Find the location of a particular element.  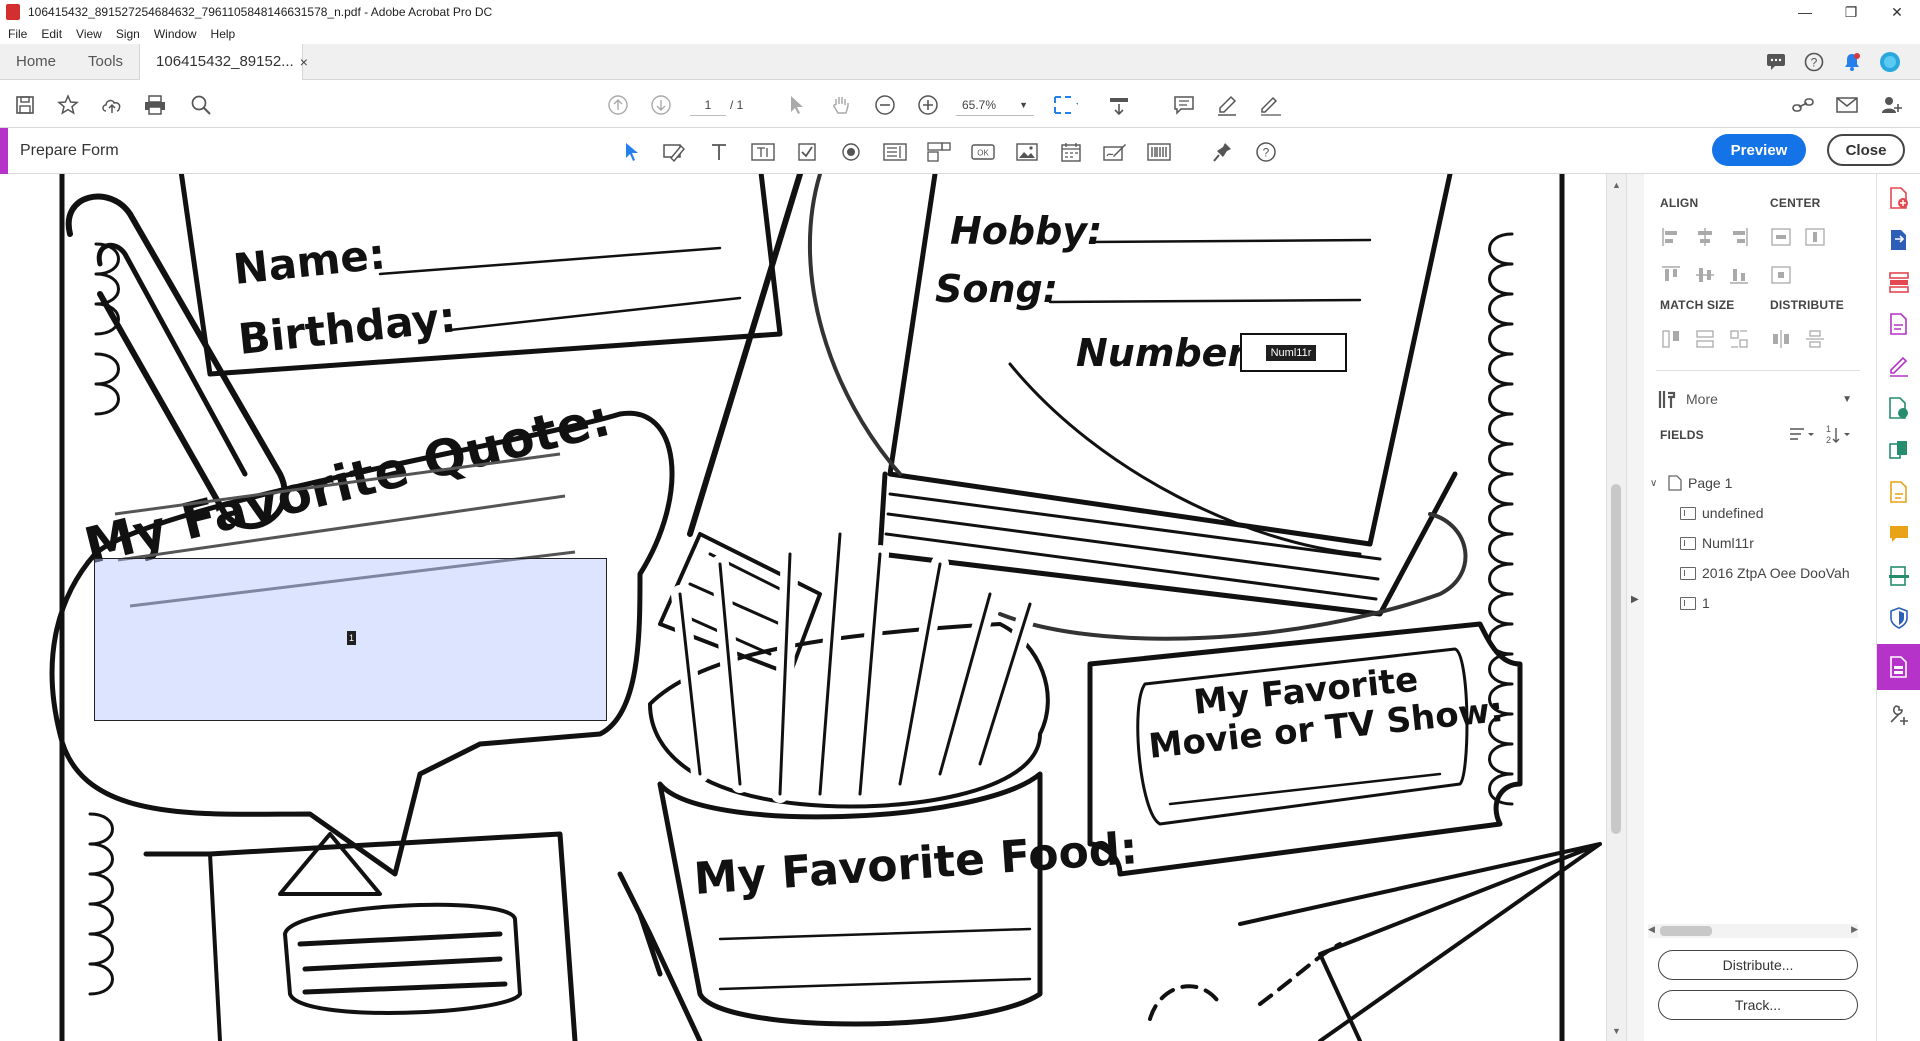

comments-icon is located at coordinates (1776, 62).